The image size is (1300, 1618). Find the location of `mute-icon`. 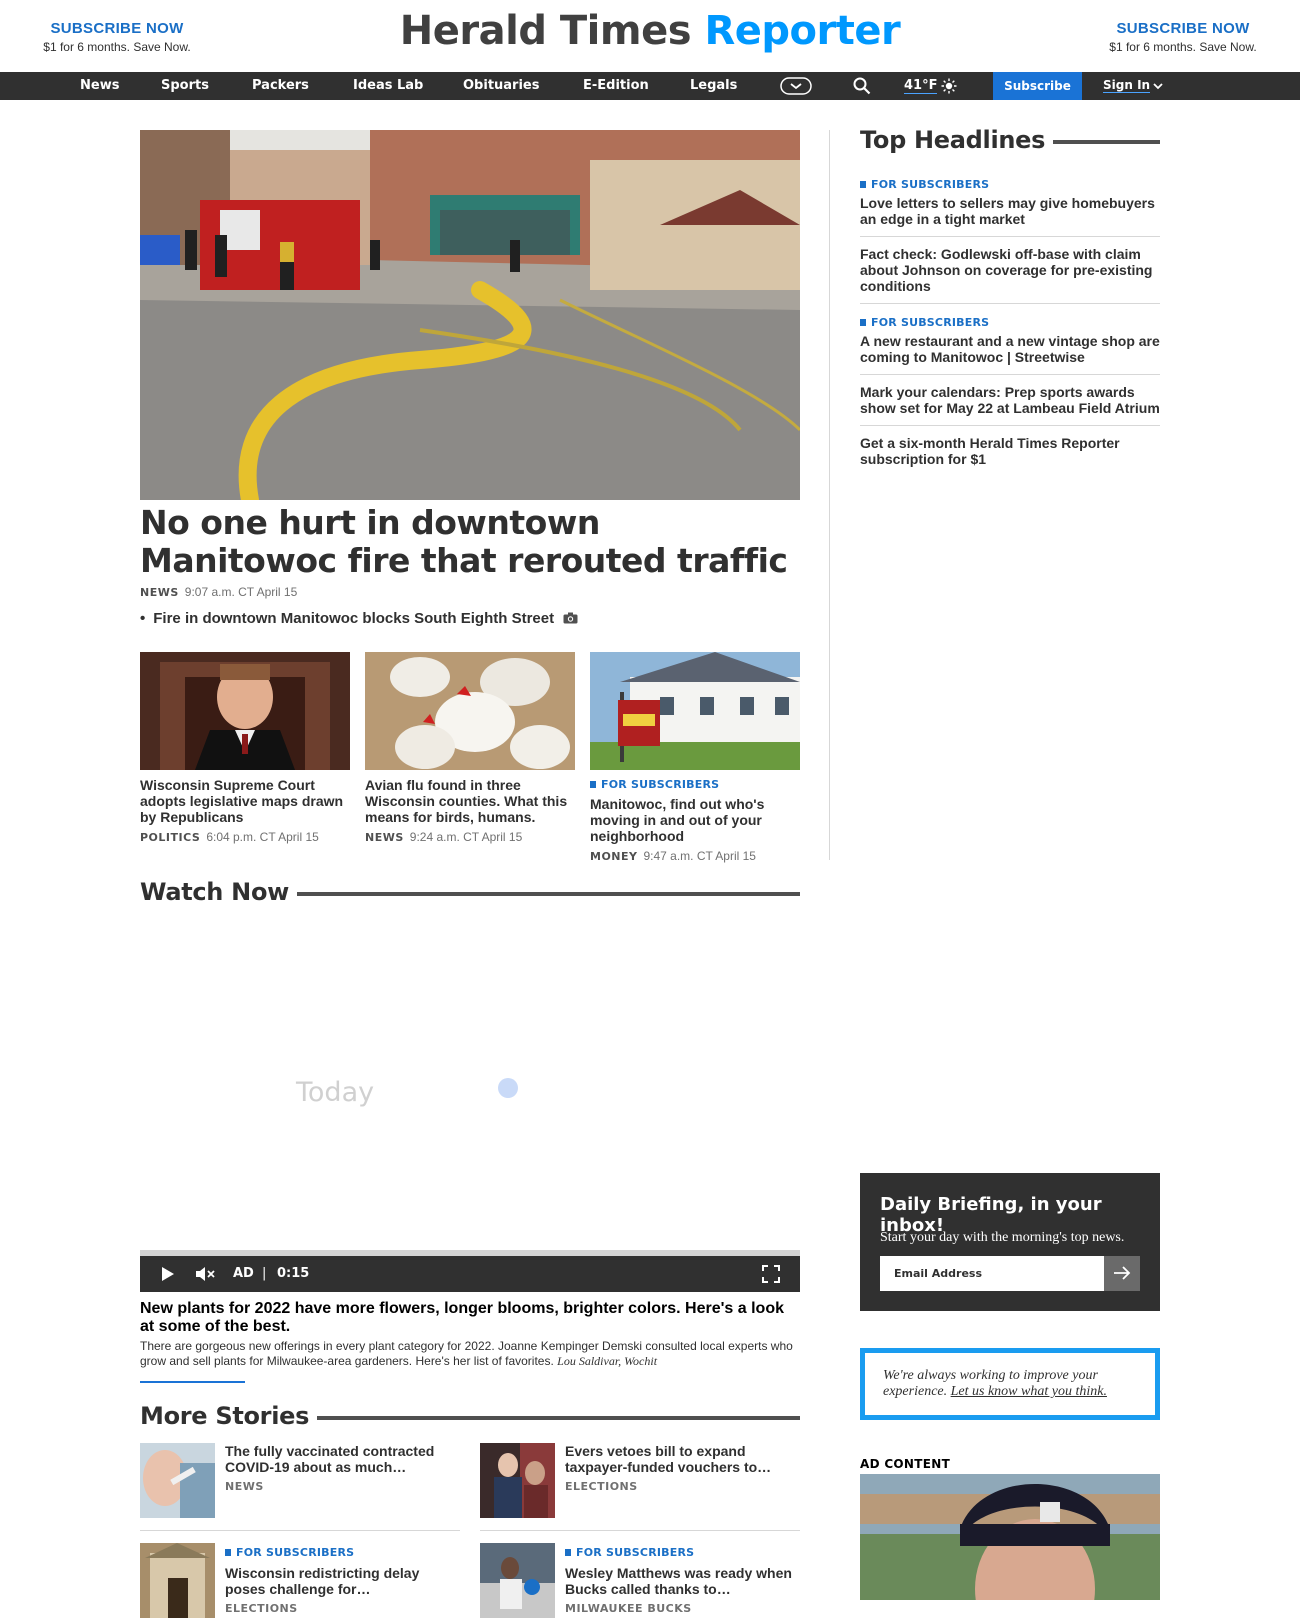

mute-icon is located at coordinates (206, 1276).